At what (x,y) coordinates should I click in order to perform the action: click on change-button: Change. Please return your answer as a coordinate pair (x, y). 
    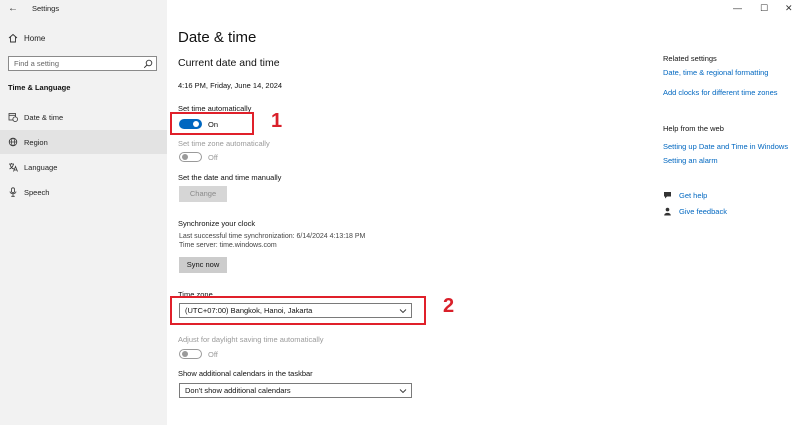
    Looking at the image, I should click on (203, 194).